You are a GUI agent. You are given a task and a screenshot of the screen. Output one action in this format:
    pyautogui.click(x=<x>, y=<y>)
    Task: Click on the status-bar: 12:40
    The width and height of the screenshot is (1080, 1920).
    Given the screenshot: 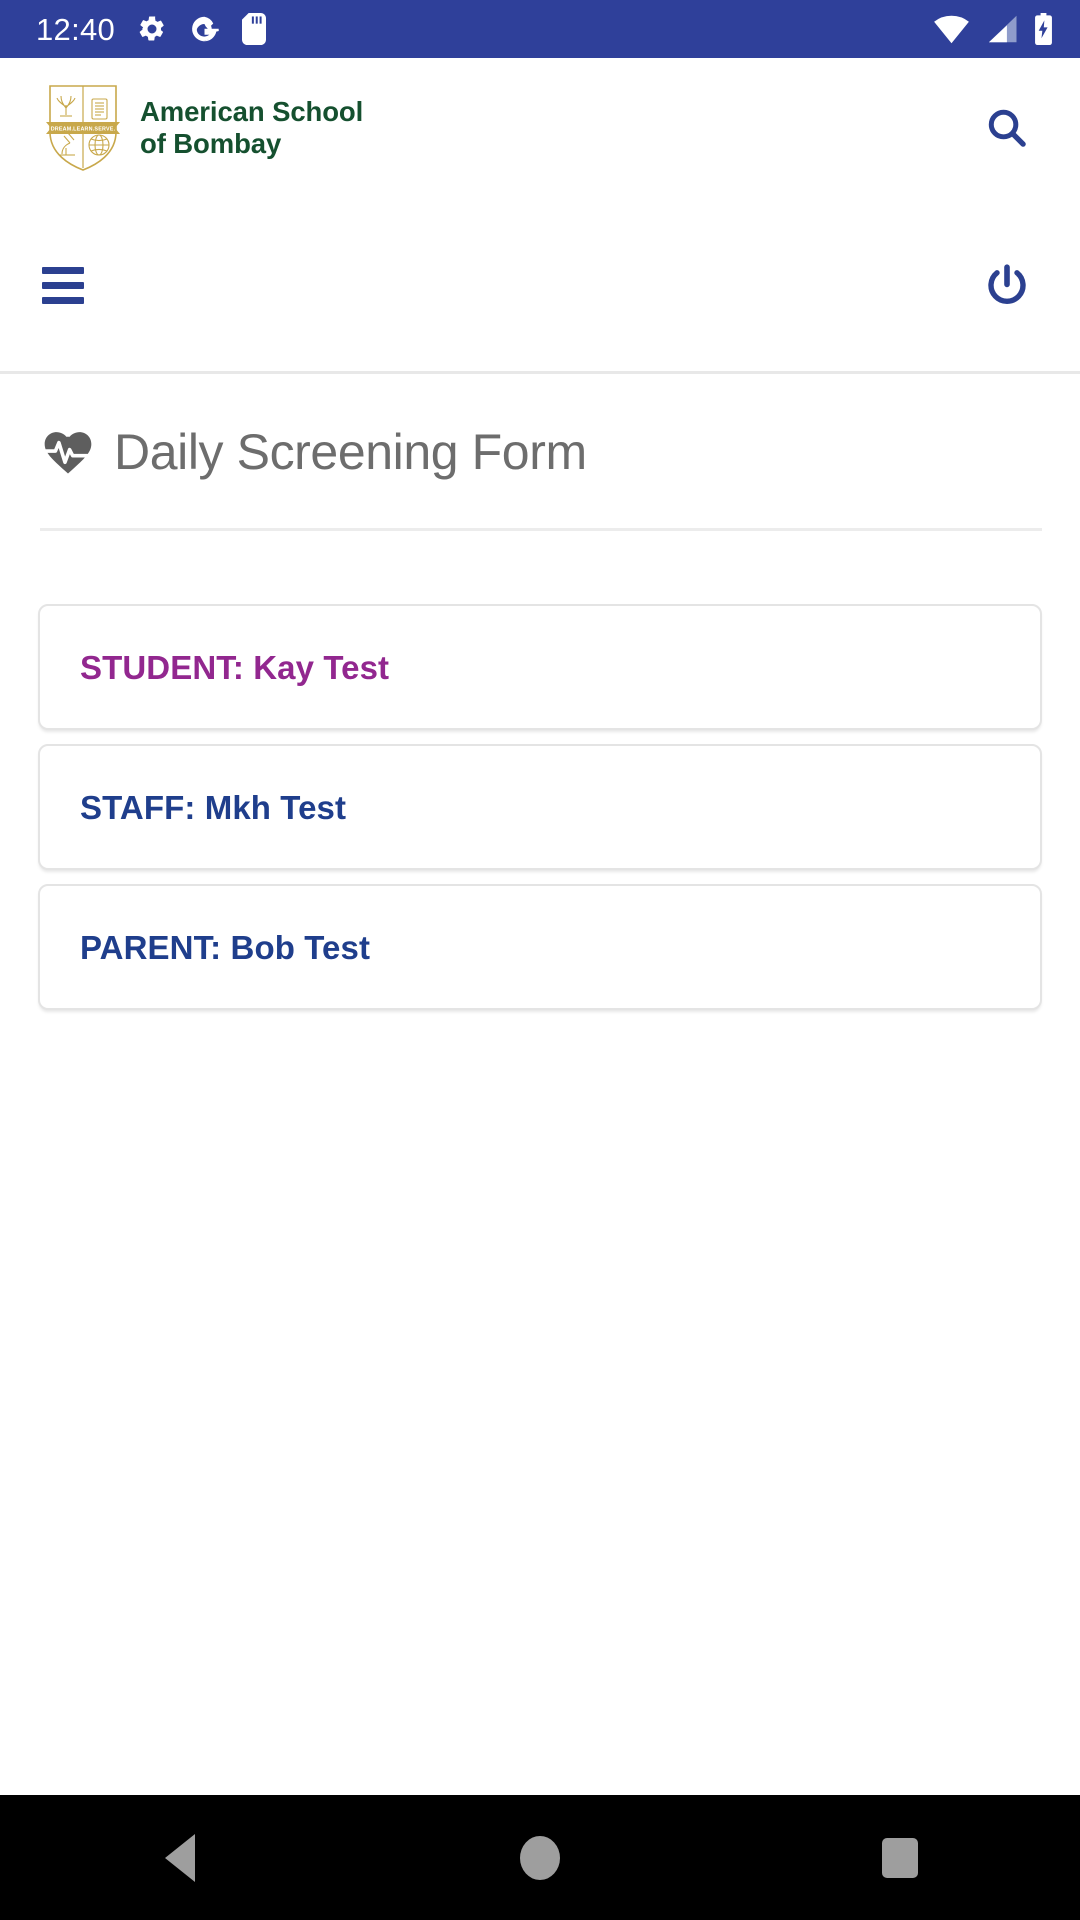 What is the action you would take?
    pyautogui.click(x=540, y=29)
    